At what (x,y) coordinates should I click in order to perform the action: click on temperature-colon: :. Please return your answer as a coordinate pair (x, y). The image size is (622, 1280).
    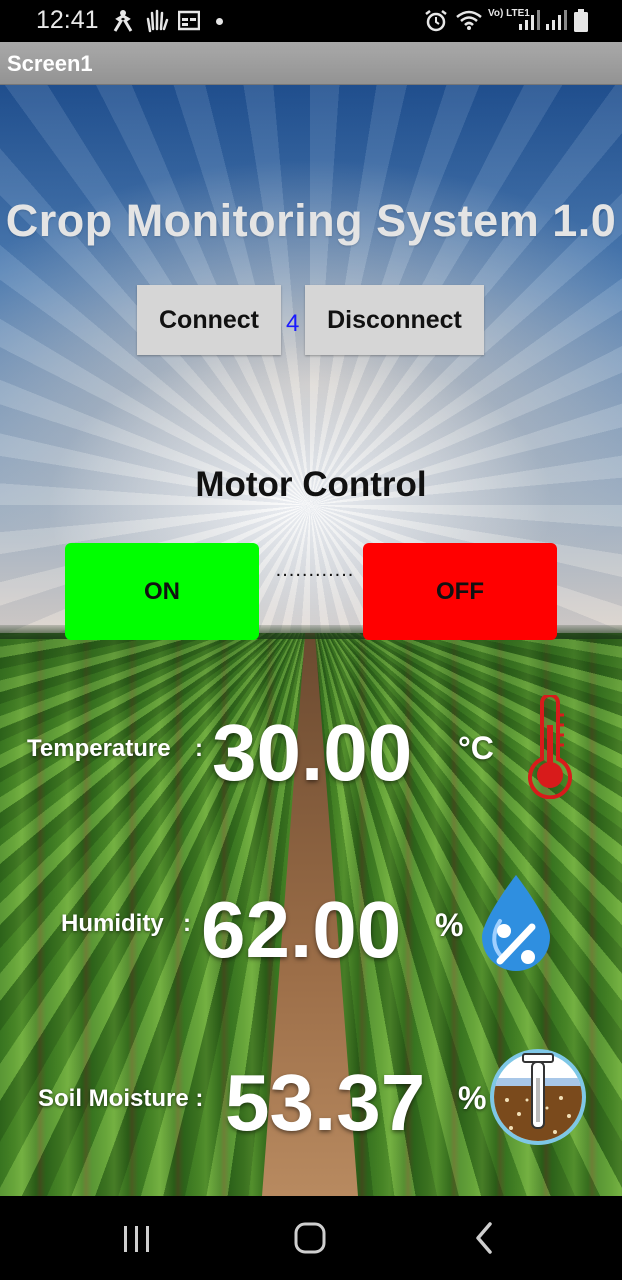
    Looking at the image, I should click on (199, 748).